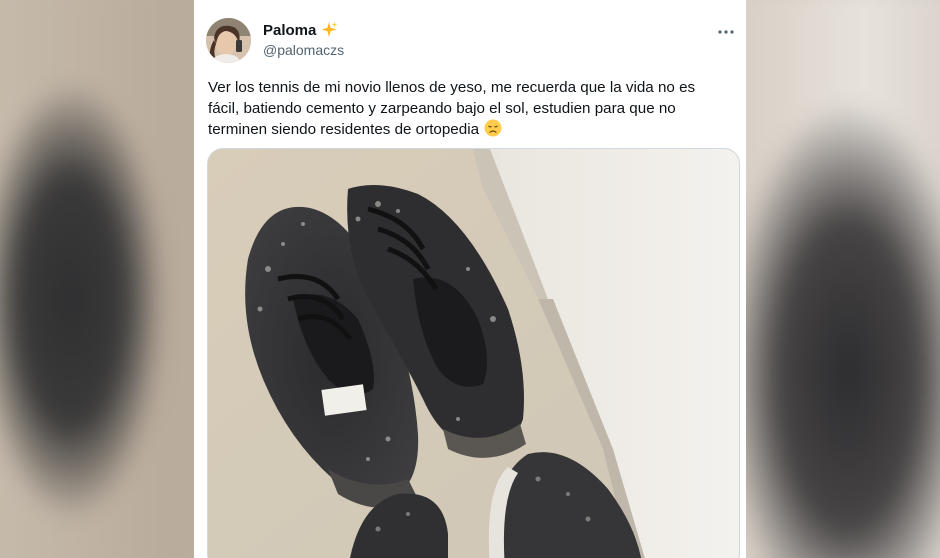 This screenshot has width=940, height=558. I want to click on avatar, so click(228, 40).